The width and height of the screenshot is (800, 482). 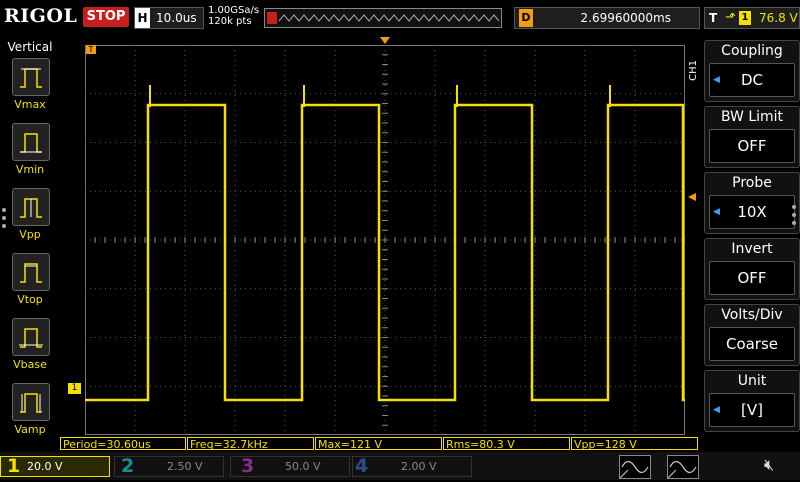 What do you see at coordinates (91, 49) in the screenshot?
I see `trigger-time-marker-left: T` at bounding box center [91, 49].